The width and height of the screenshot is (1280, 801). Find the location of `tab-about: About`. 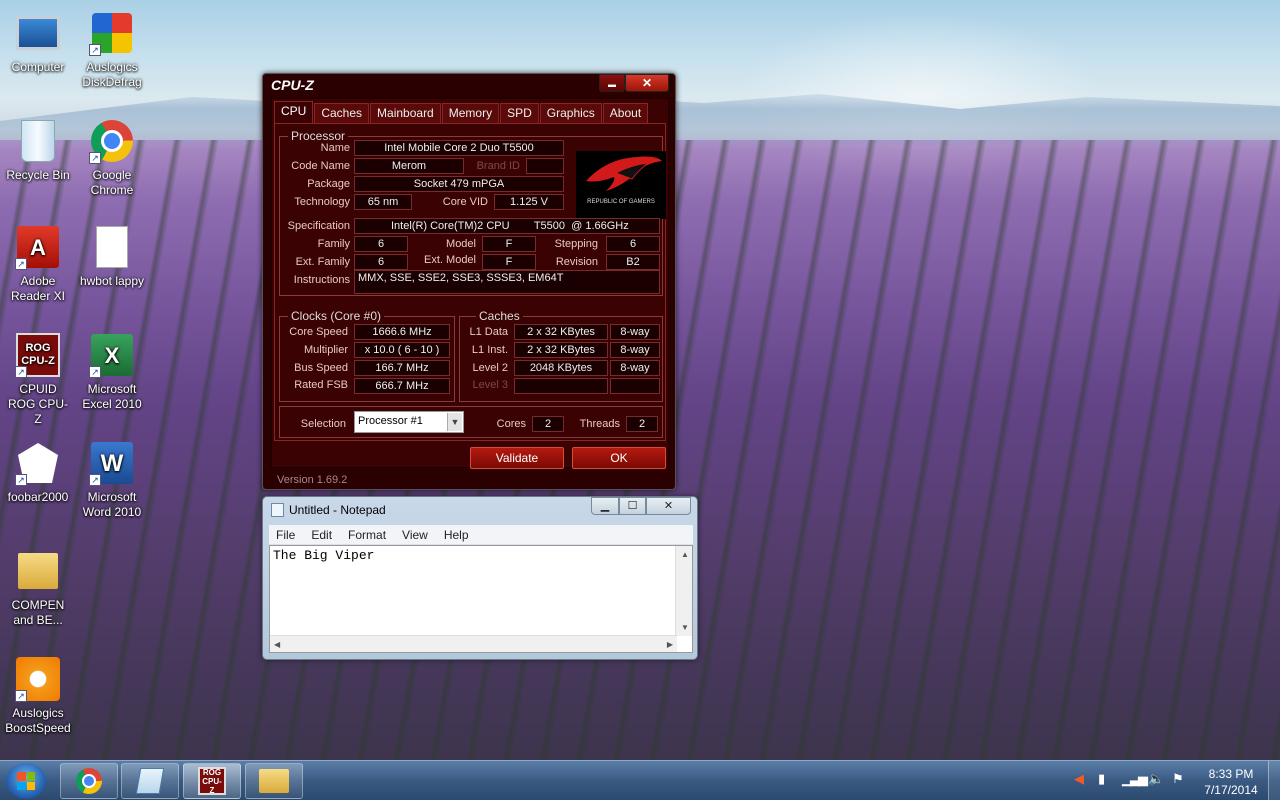

tab-about: About is located at coordinates (625, 113).